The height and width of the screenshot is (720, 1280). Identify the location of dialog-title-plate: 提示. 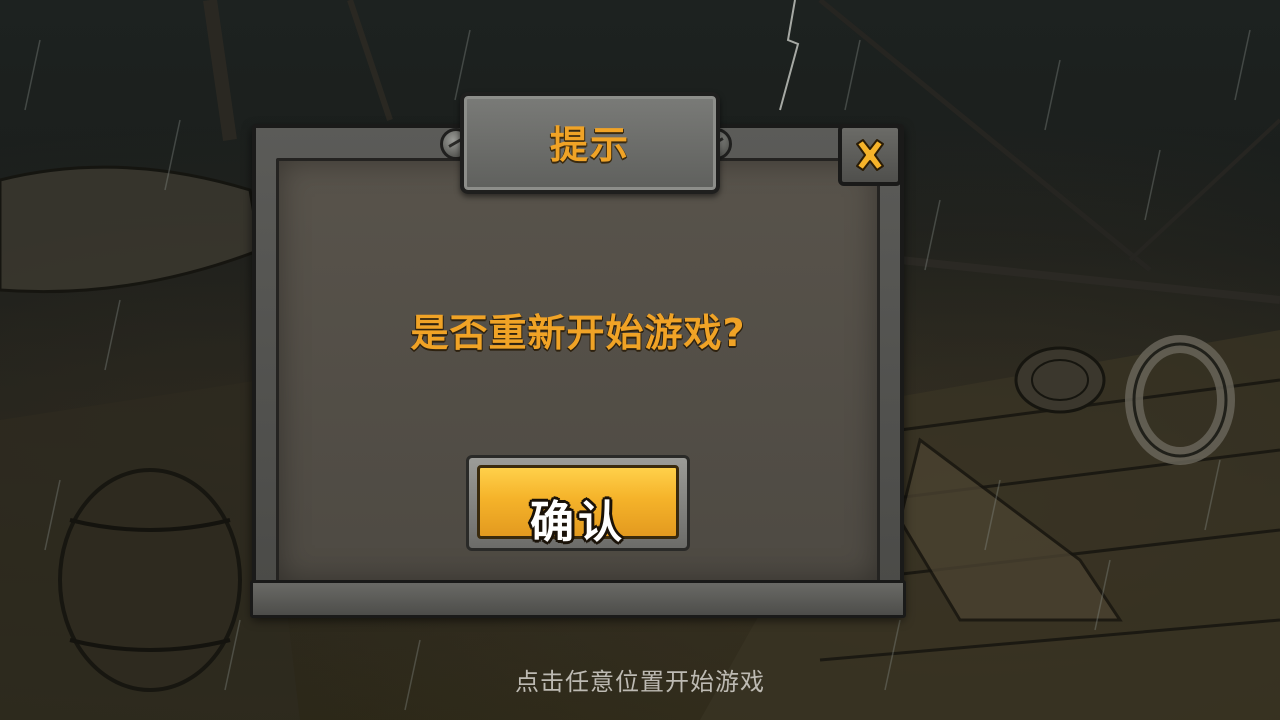
(590, 143).